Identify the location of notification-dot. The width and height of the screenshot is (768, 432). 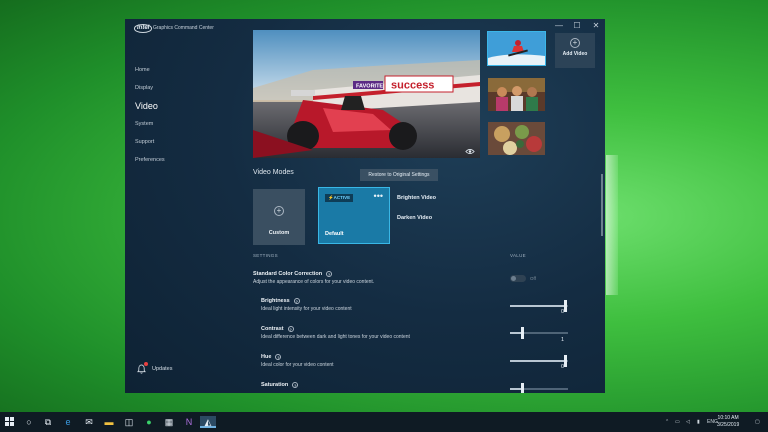
(146, 364).